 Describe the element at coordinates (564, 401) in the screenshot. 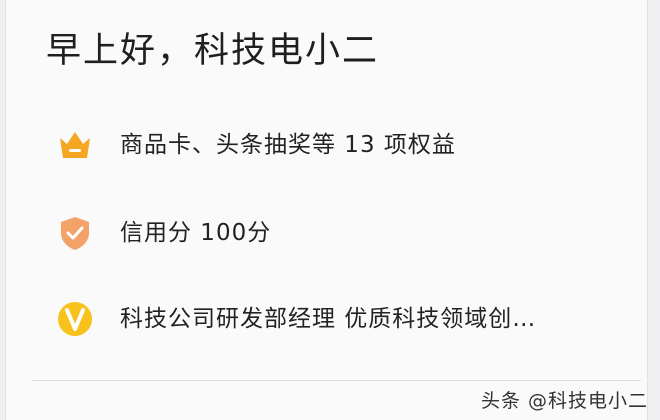

I see `watermark-text: 头条 @科技电小二` at that location.